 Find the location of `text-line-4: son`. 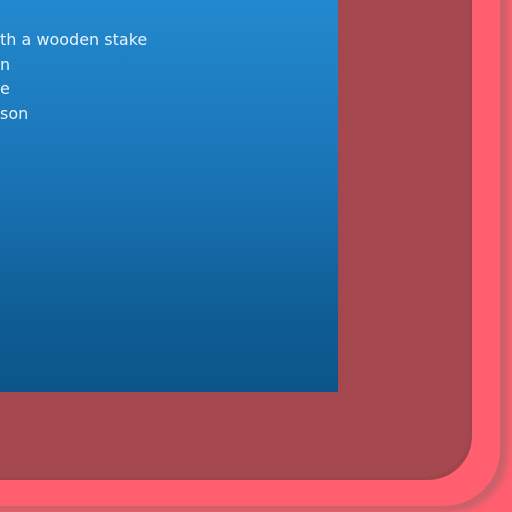

text-line-4: son is located at coordinates (14, 113).